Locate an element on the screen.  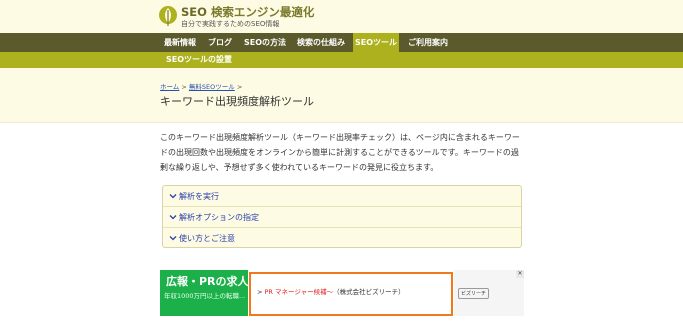
sub-nav: SEOツールの設置 is located at coordinates (341, 60).